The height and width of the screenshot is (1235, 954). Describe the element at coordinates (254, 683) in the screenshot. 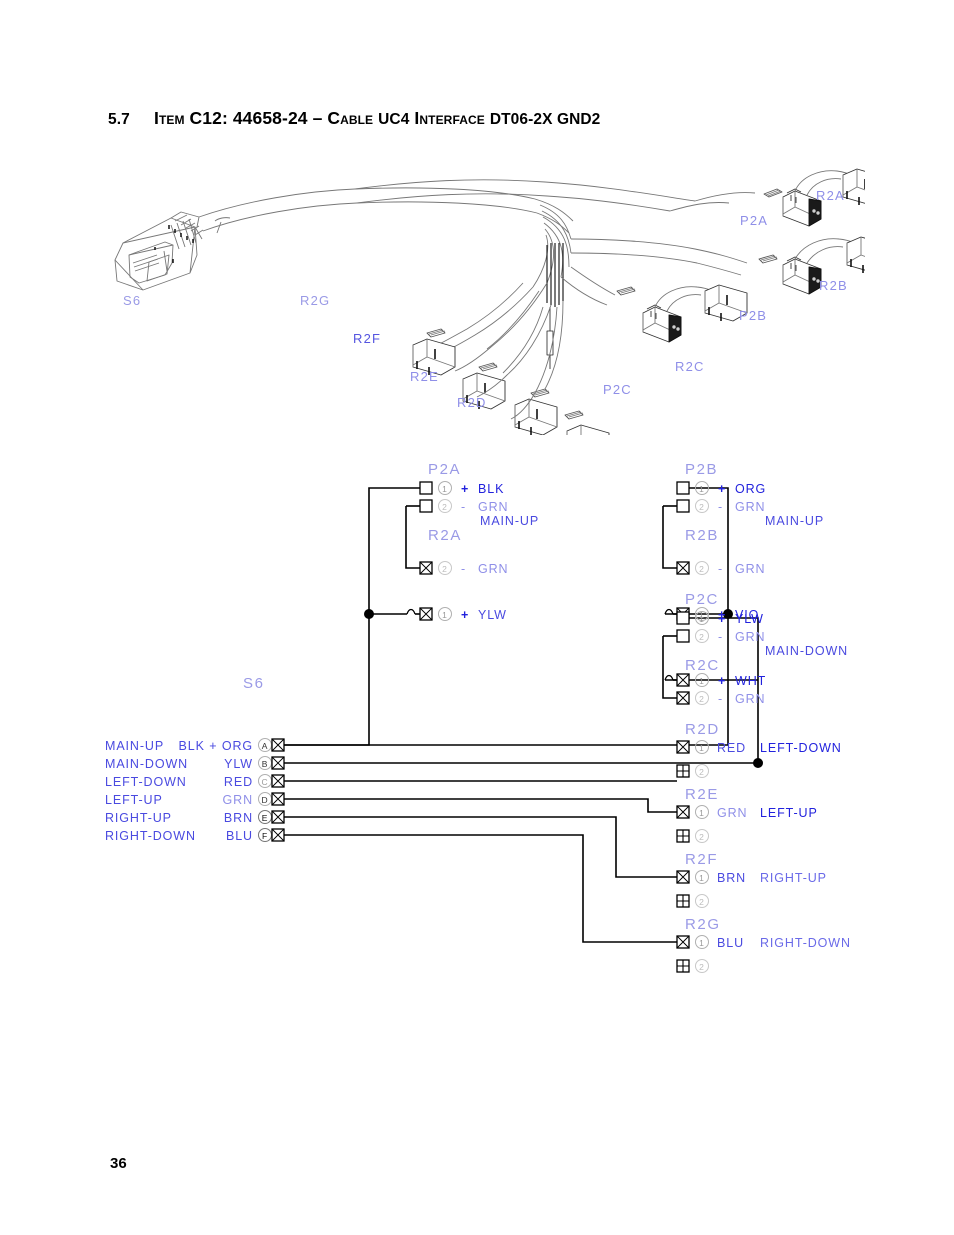

I see `s6-title: S6` at that location.